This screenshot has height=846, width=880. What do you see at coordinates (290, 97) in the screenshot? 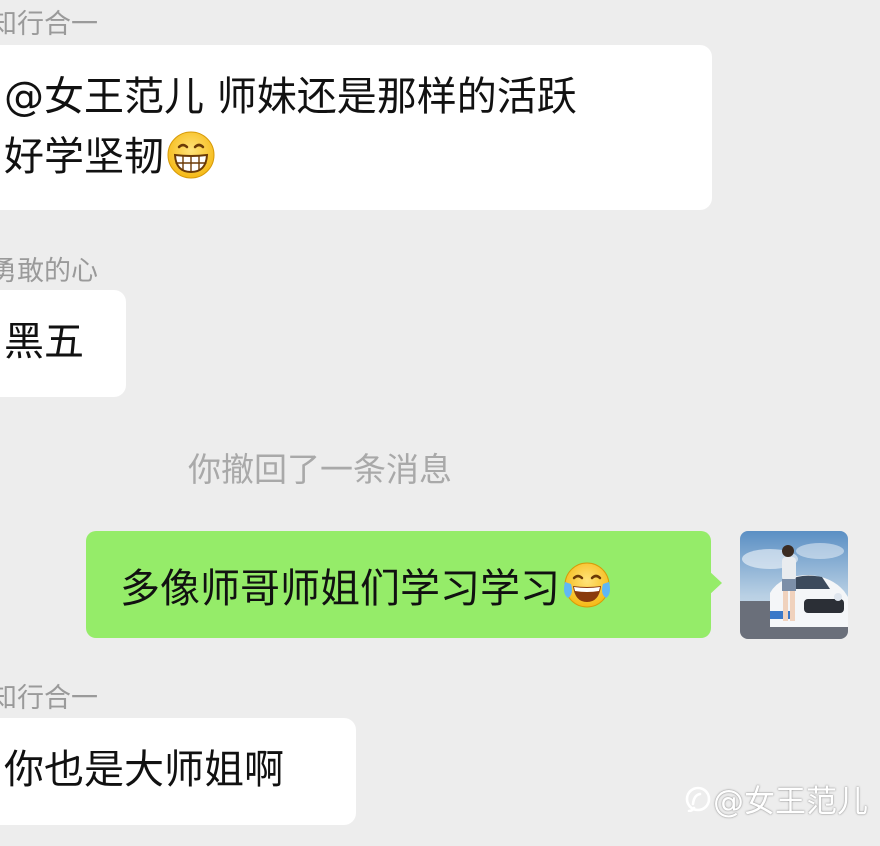
I see `message-text: @女王范儿 师妹还是那样的活跃` at bounding box center [290, 97].